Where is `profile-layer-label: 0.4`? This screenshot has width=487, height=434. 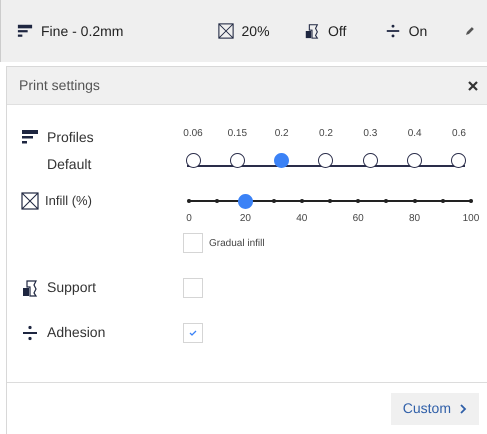
profile-layer-label: 0.4 is located at coordinates (415, 134).